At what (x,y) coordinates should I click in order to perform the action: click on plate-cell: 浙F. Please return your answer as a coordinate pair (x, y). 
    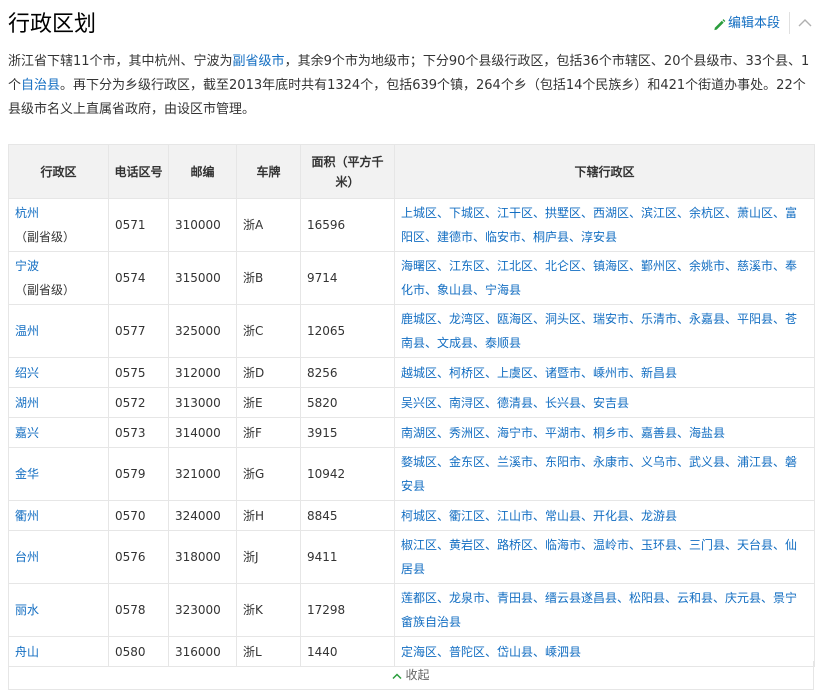
    Looking at the image, I should click on (268, 432).